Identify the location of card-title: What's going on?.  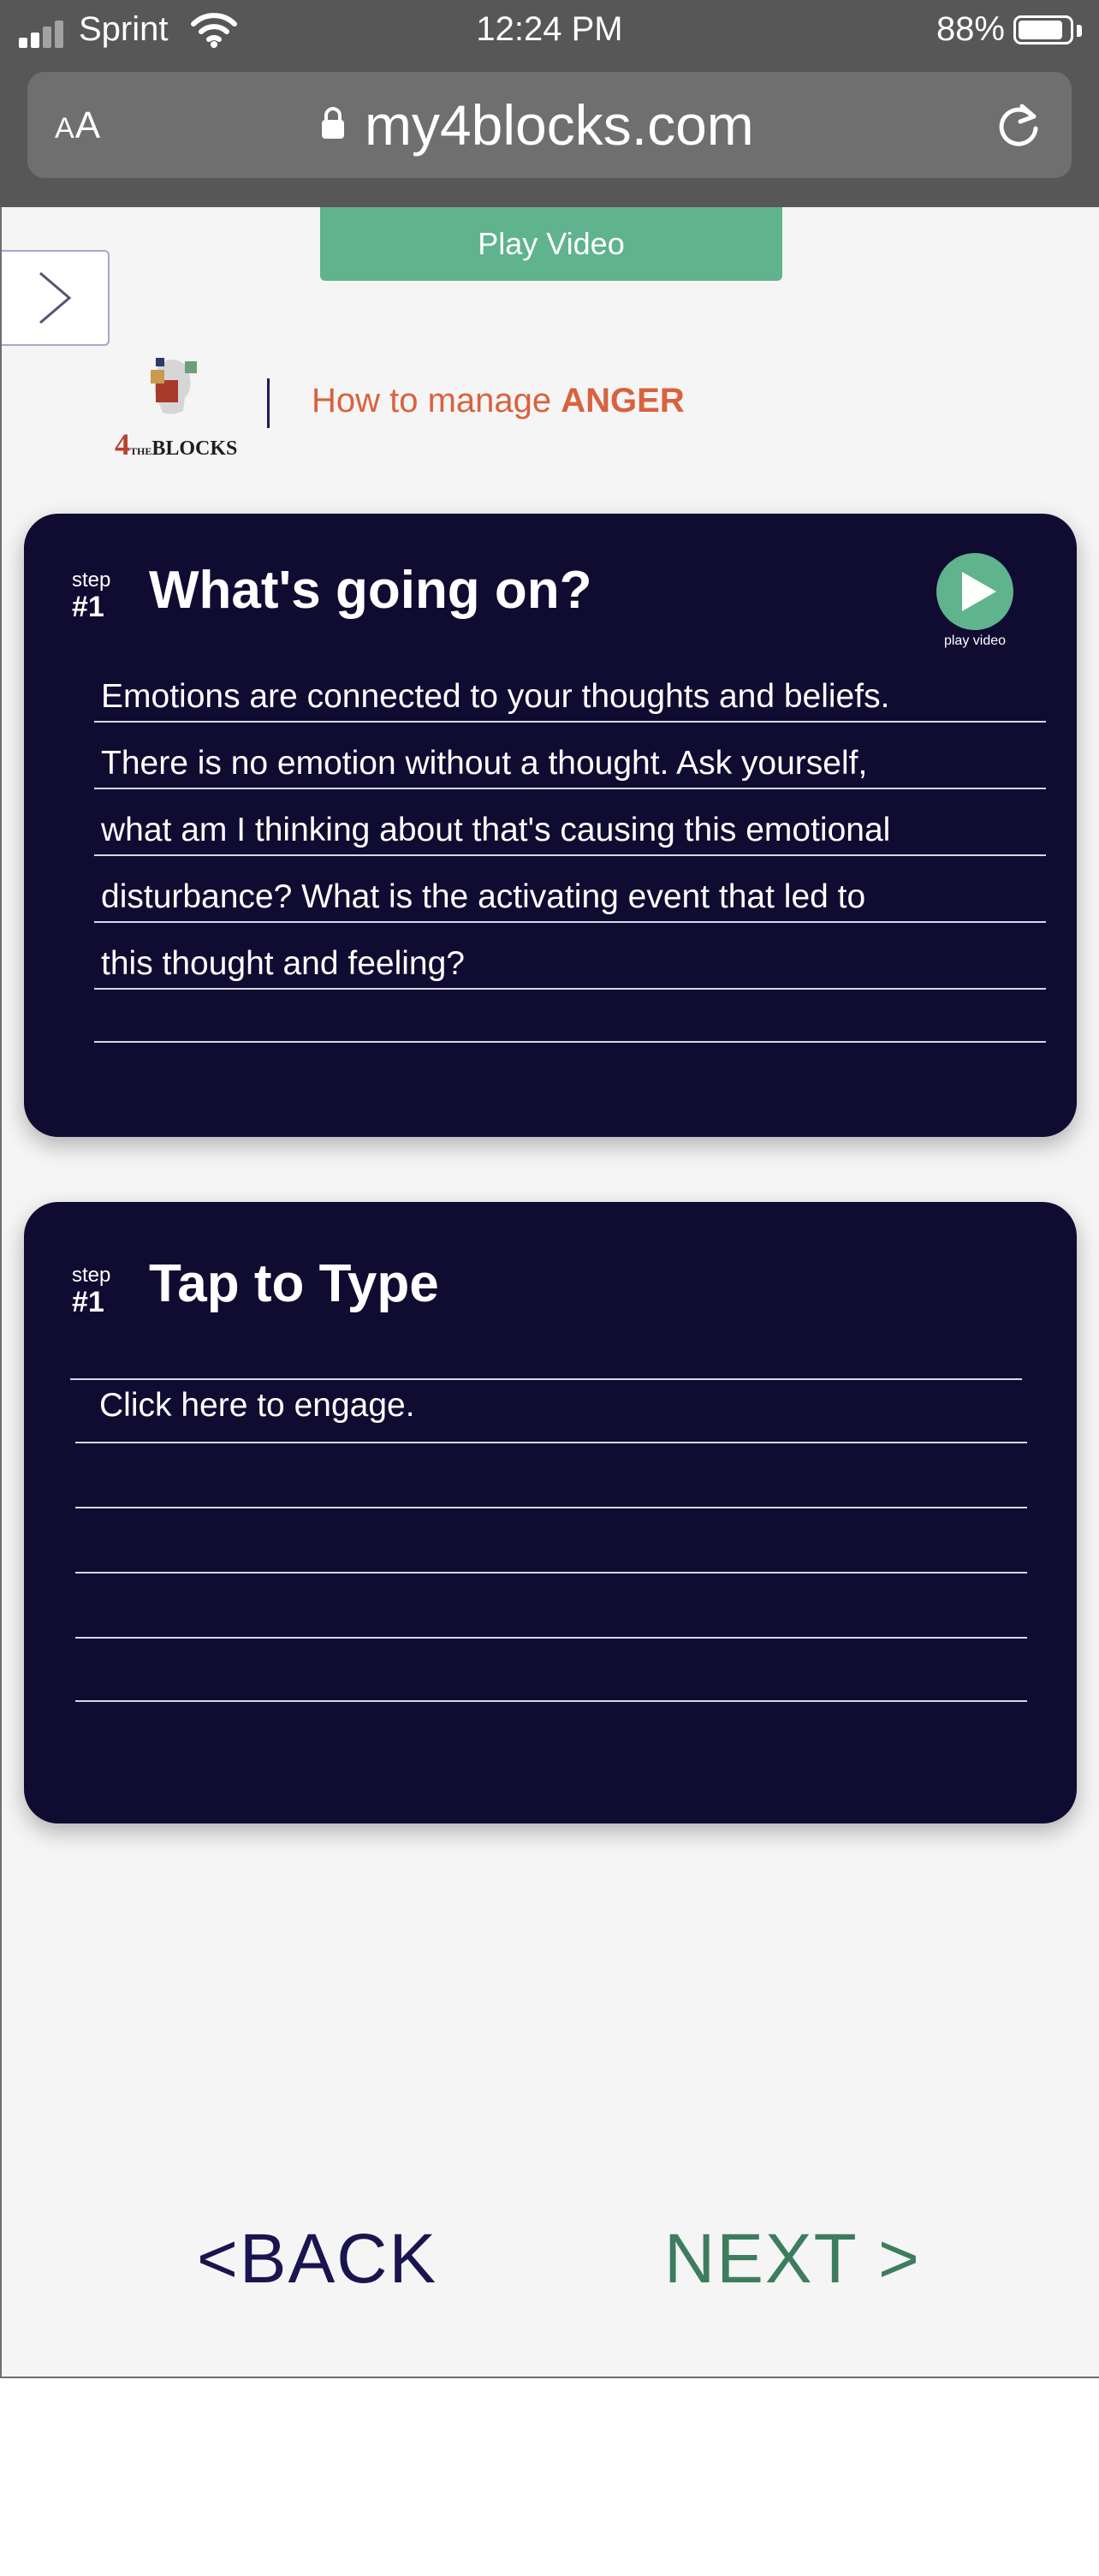
(370, 591).